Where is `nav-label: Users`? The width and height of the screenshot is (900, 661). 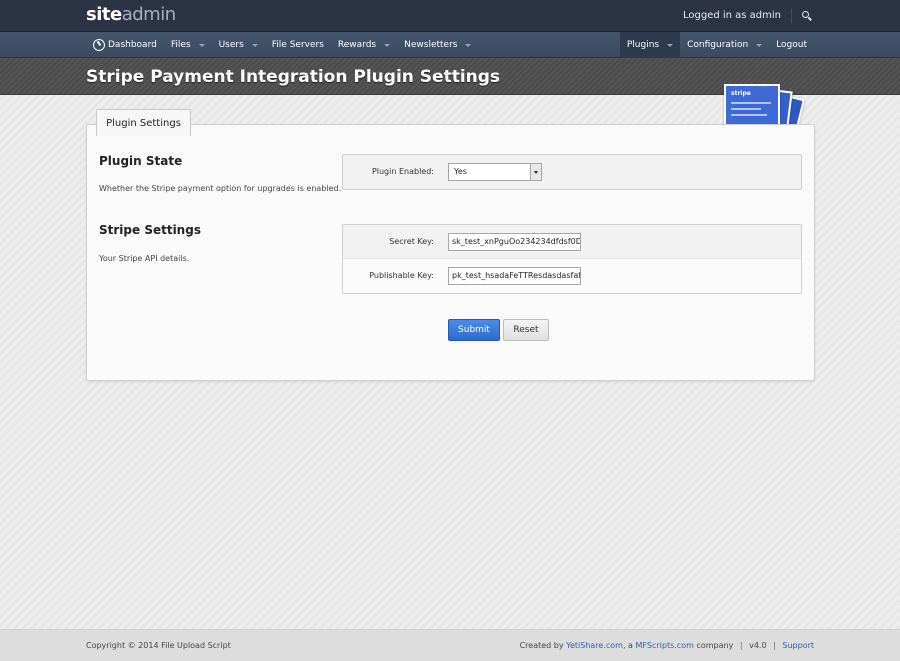
nav-label: Users is located at coordinates (231, 45).